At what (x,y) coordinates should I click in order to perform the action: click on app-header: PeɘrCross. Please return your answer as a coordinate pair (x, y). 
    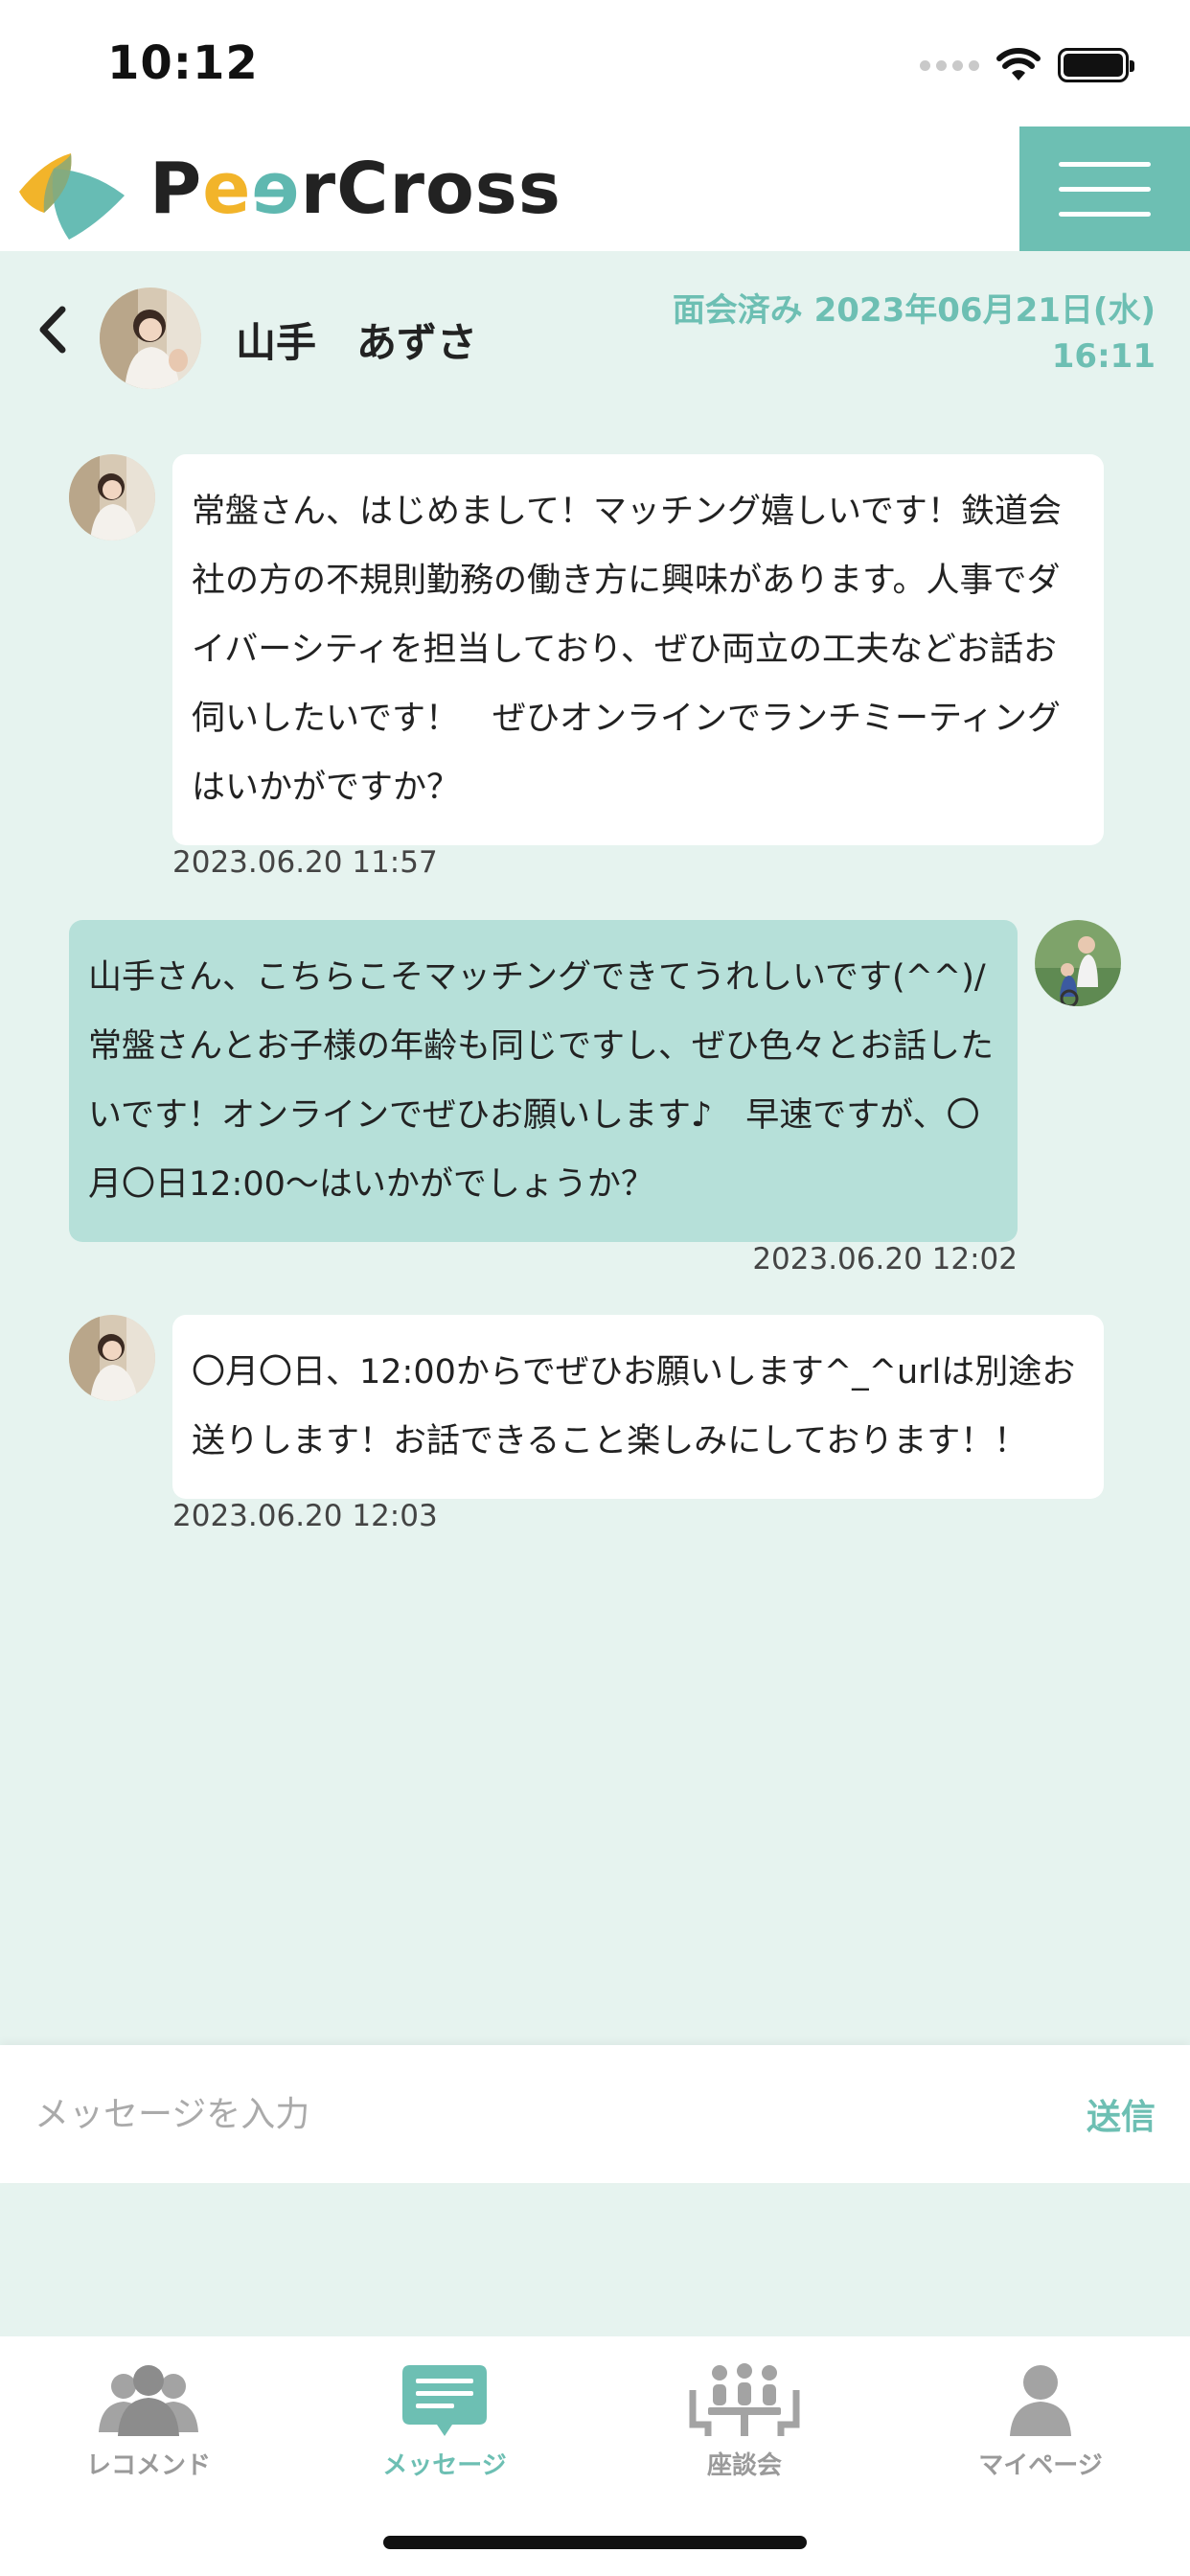
    Looking at the image, I should click on (595, 188).